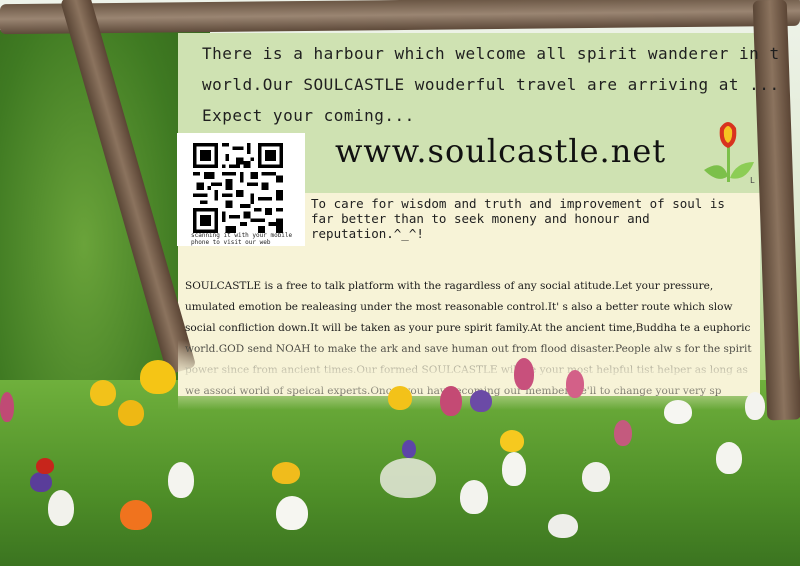 This screenshot has height=566, width=800. I want to click on orange-flower, so click(136, 515).